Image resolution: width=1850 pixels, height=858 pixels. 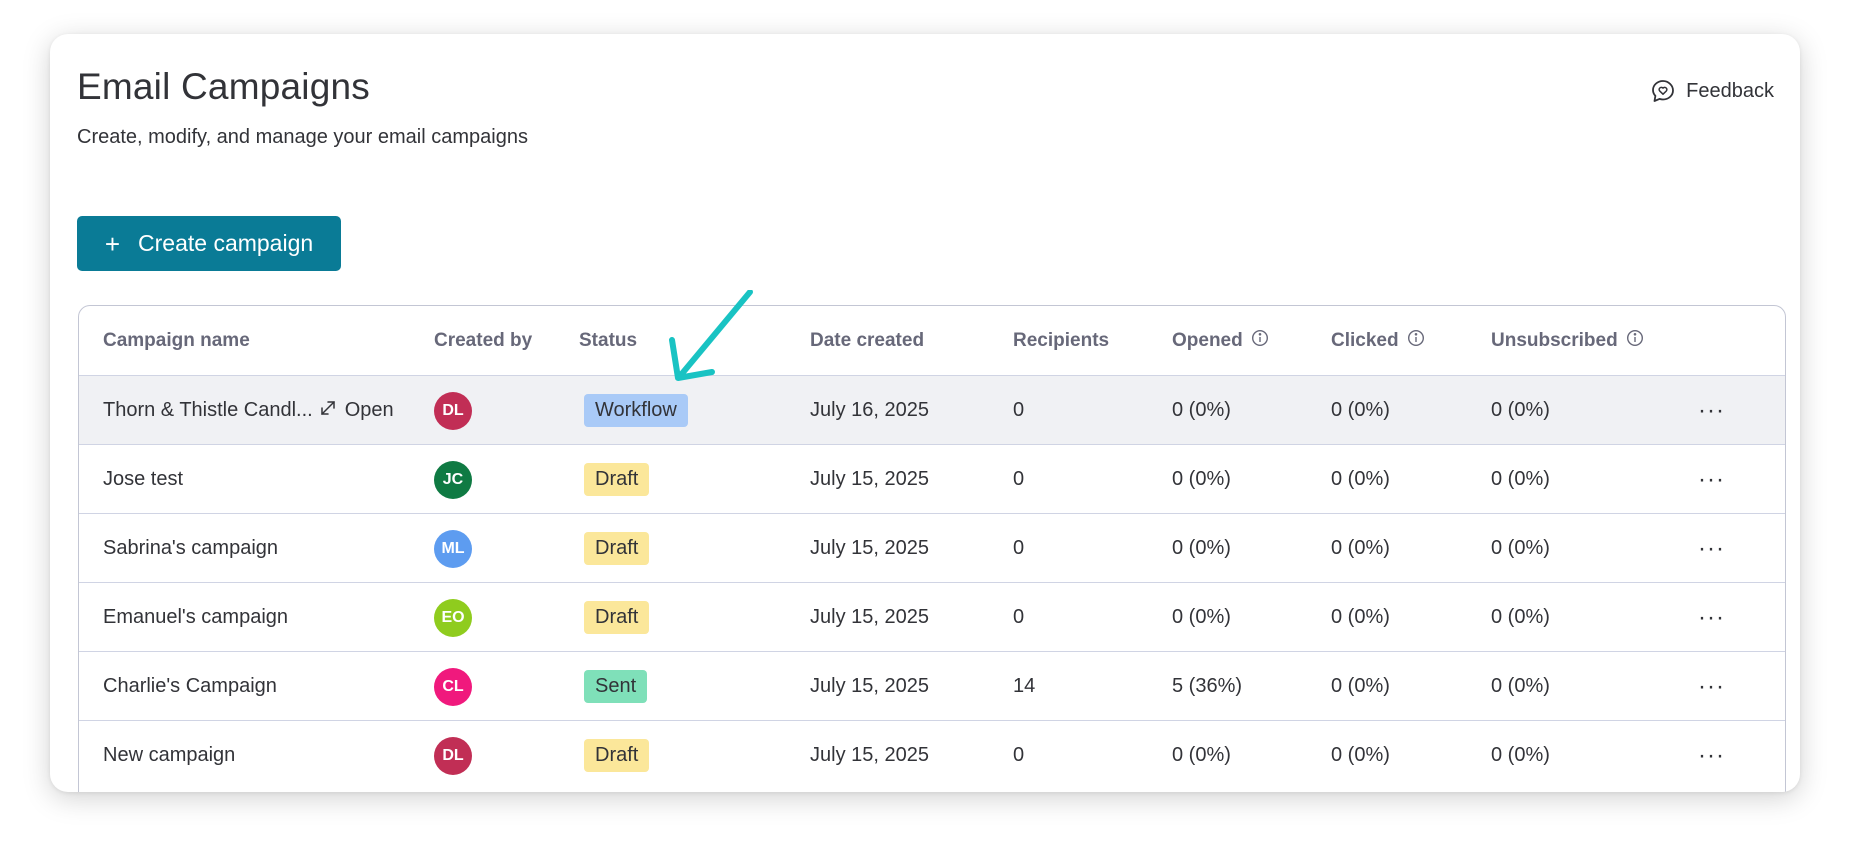 I want to click on created-by-cell: EO, so click(x=453, y=617).